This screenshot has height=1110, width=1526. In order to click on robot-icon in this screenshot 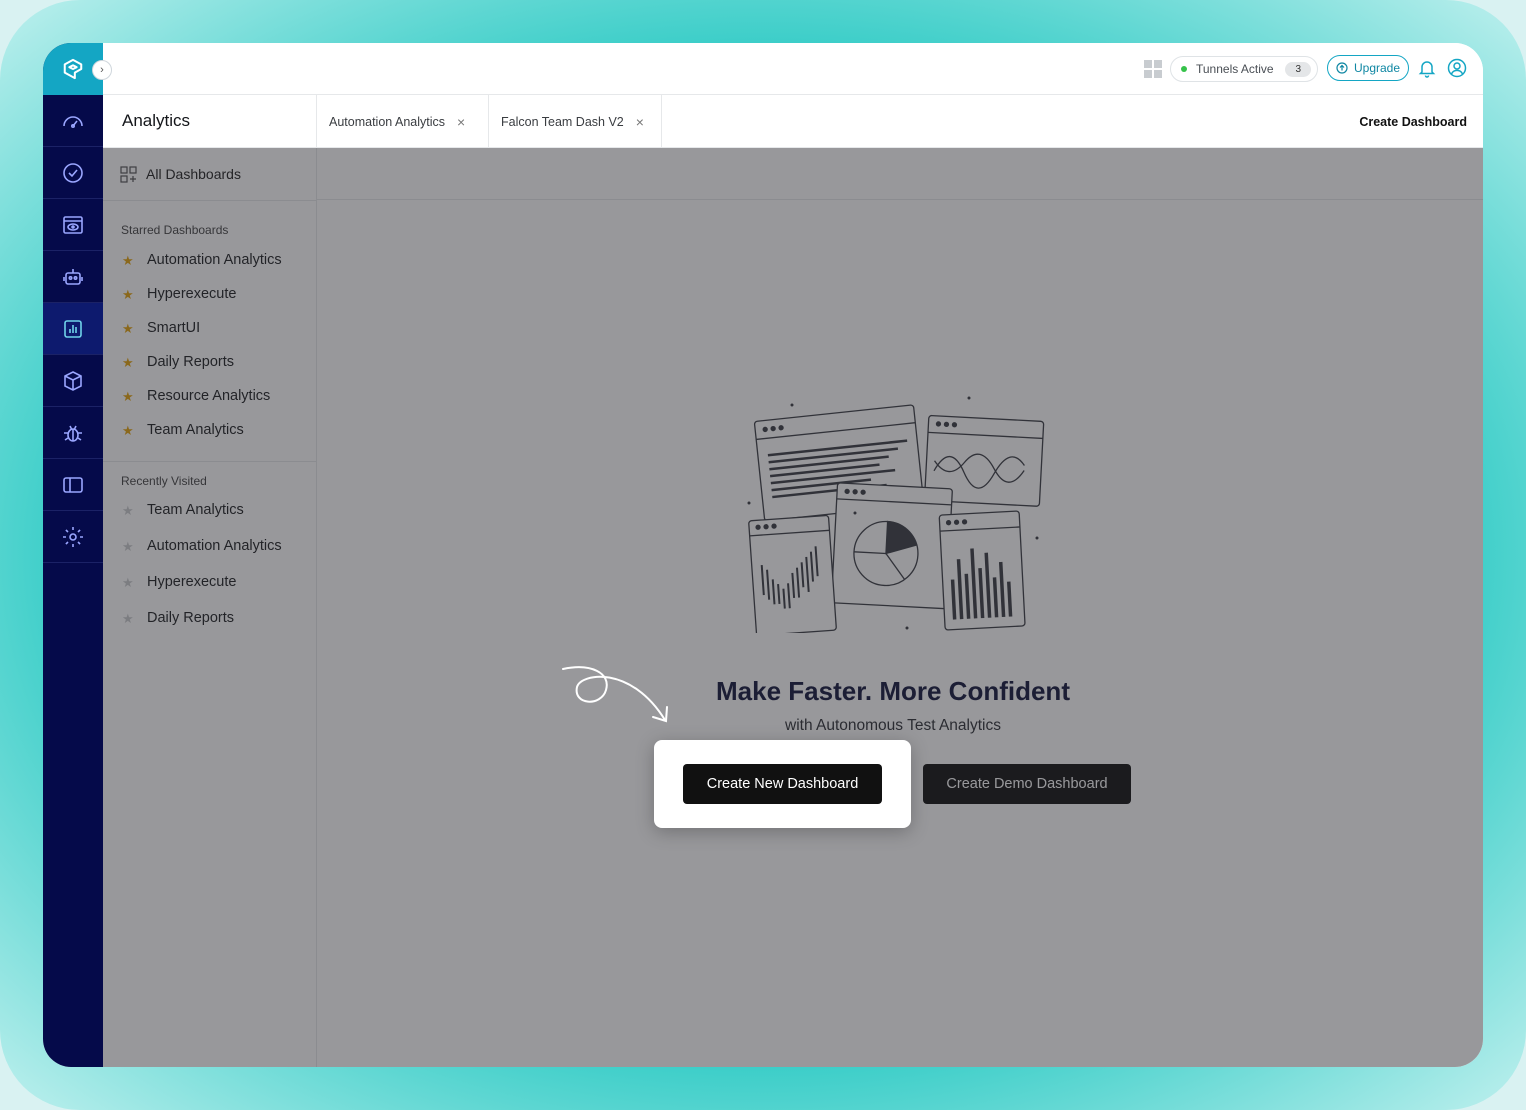, I will do `click(73, 276)`.